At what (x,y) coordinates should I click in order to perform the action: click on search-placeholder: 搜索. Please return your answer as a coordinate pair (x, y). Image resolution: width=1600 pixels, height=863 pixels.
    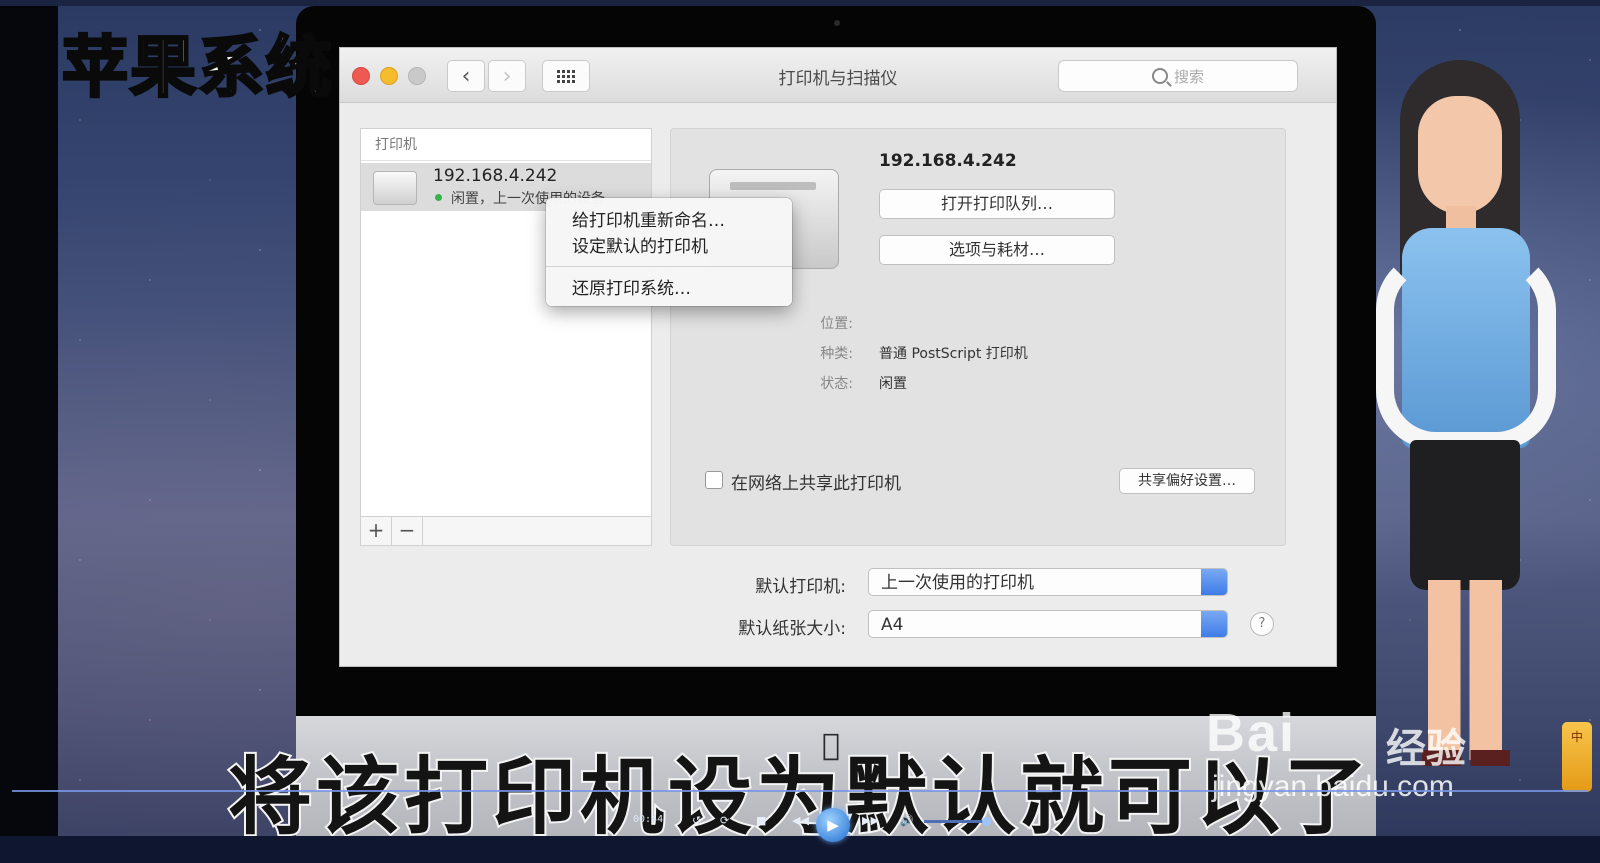
    Looking at the image, I should click on (1188, 76).